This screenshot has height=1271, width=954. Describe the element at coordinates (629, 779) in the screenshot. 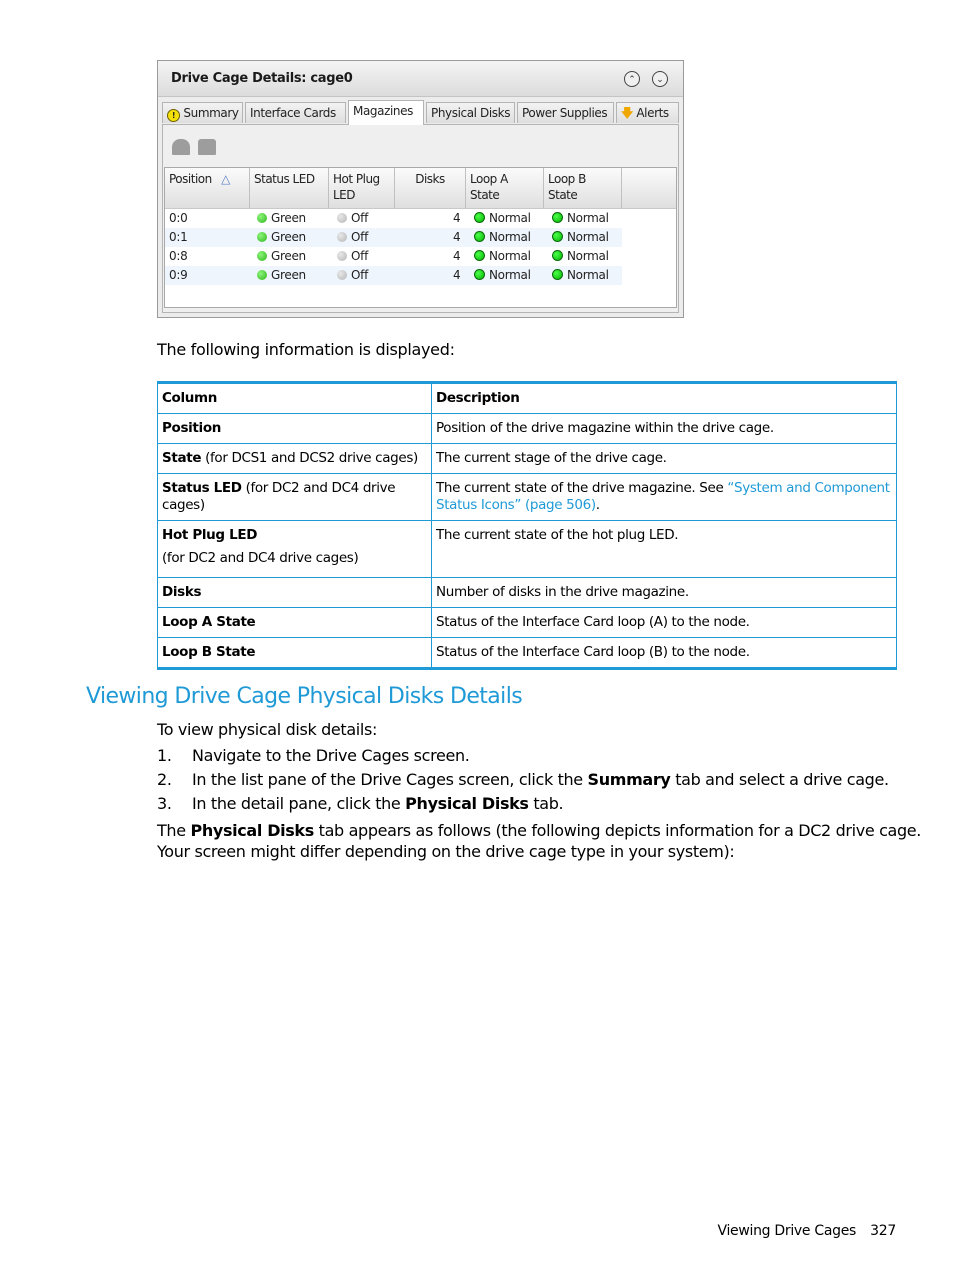

I see `step-text-bold: Summary` at that location.